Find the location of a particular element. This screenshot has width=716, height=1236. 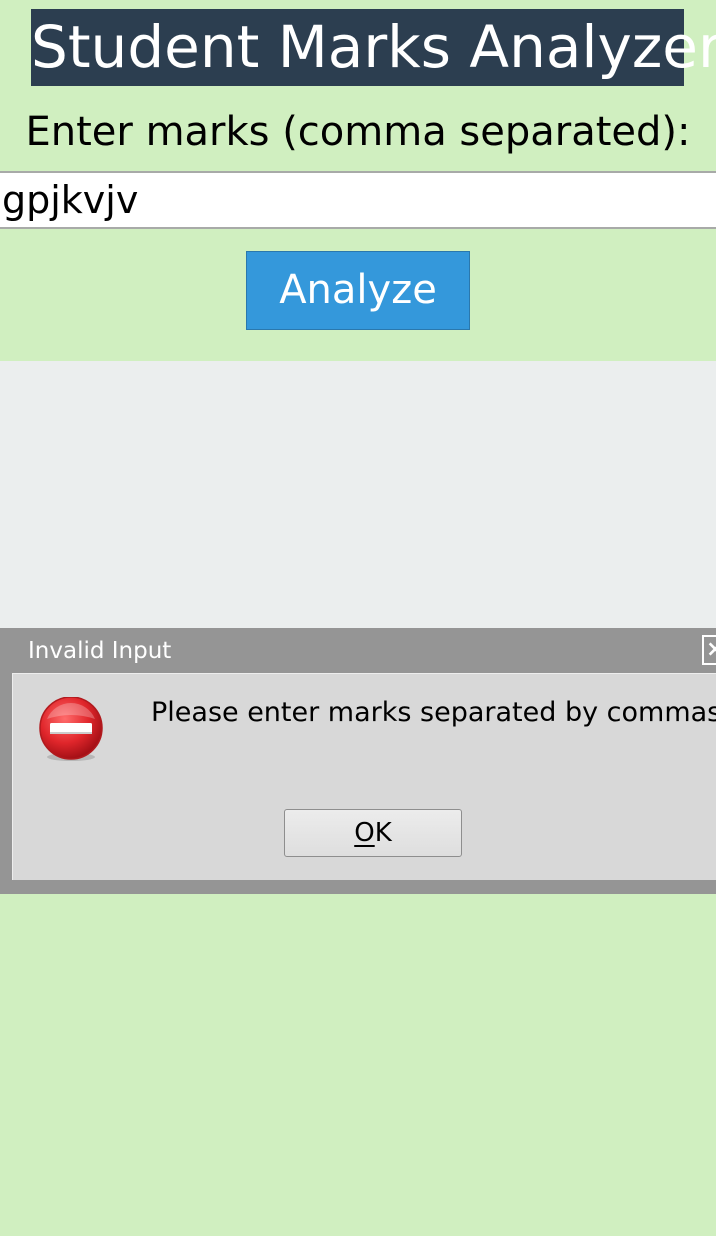

analyze-button: Analyze is located at coordinates (358, 290).